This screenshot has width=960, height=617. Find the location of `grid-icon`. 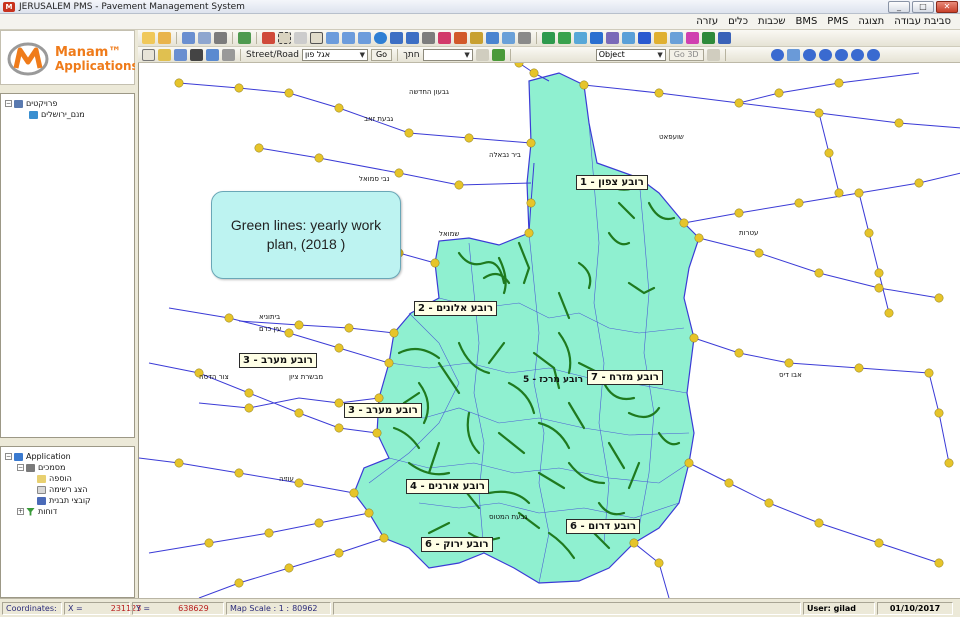

grid-icon is located at coordinates (228, 54).